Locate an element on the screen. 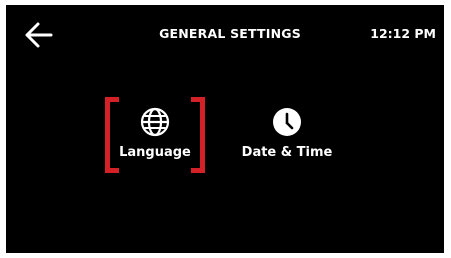 The height and width of the screenshot is (258, 451). clock-icon is located at coordinates (287, 122).